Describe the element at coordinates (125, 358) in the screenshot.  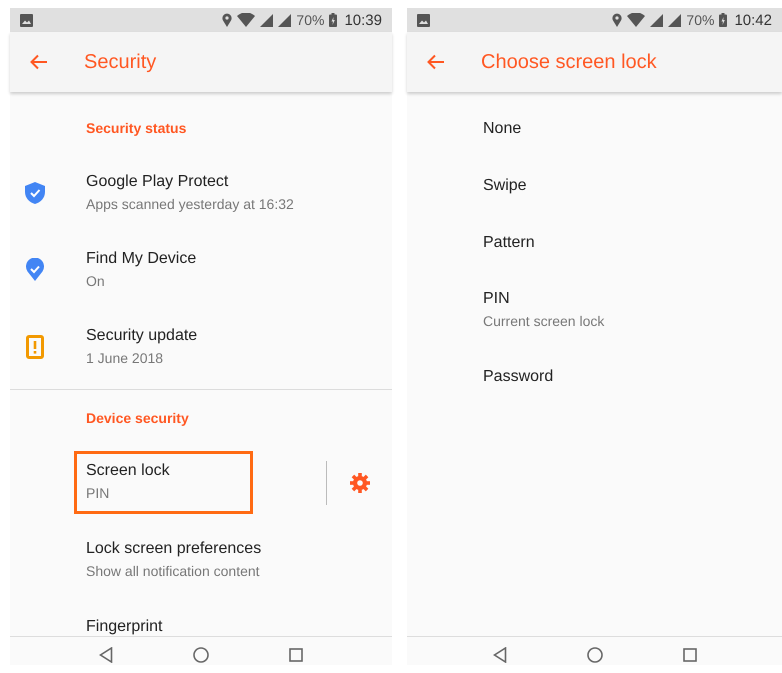
I see `setting-summary: 1 June 2018` at that location.